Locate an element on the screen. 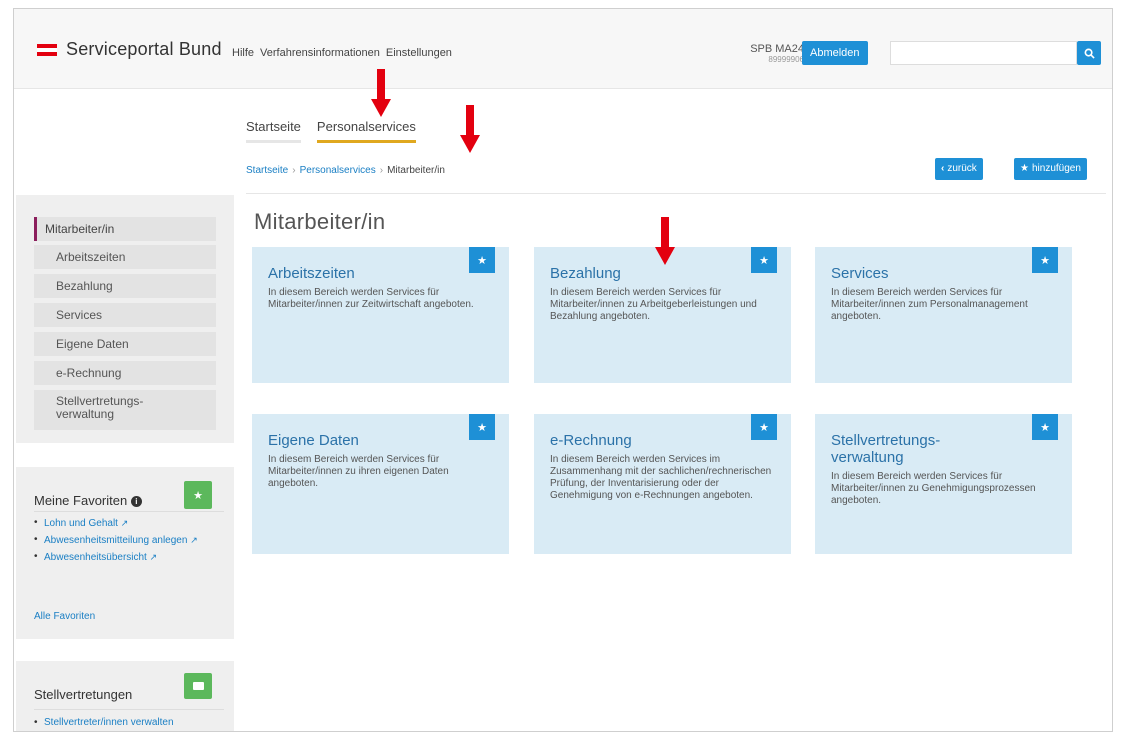  representation-item: Stellvertreter/innen verwalten is located at coordinates (104, 722).